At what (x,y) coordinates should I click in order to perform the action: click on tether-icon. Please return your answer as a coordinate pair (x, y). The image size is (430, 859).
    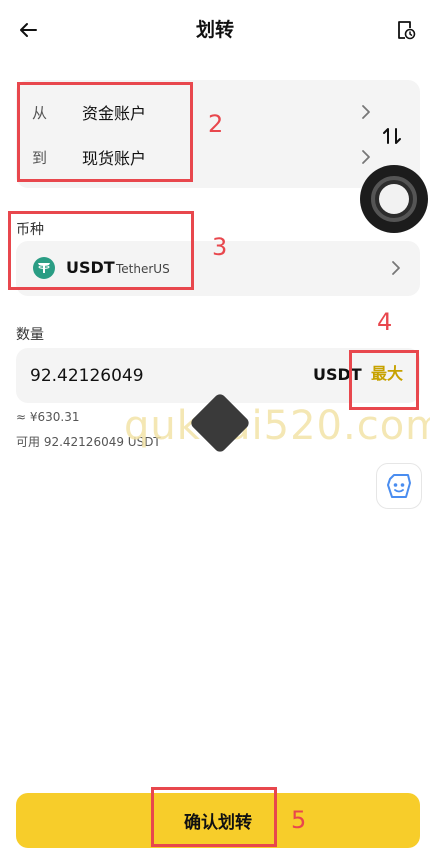
    Looking at the image, I should click on (44, 268).